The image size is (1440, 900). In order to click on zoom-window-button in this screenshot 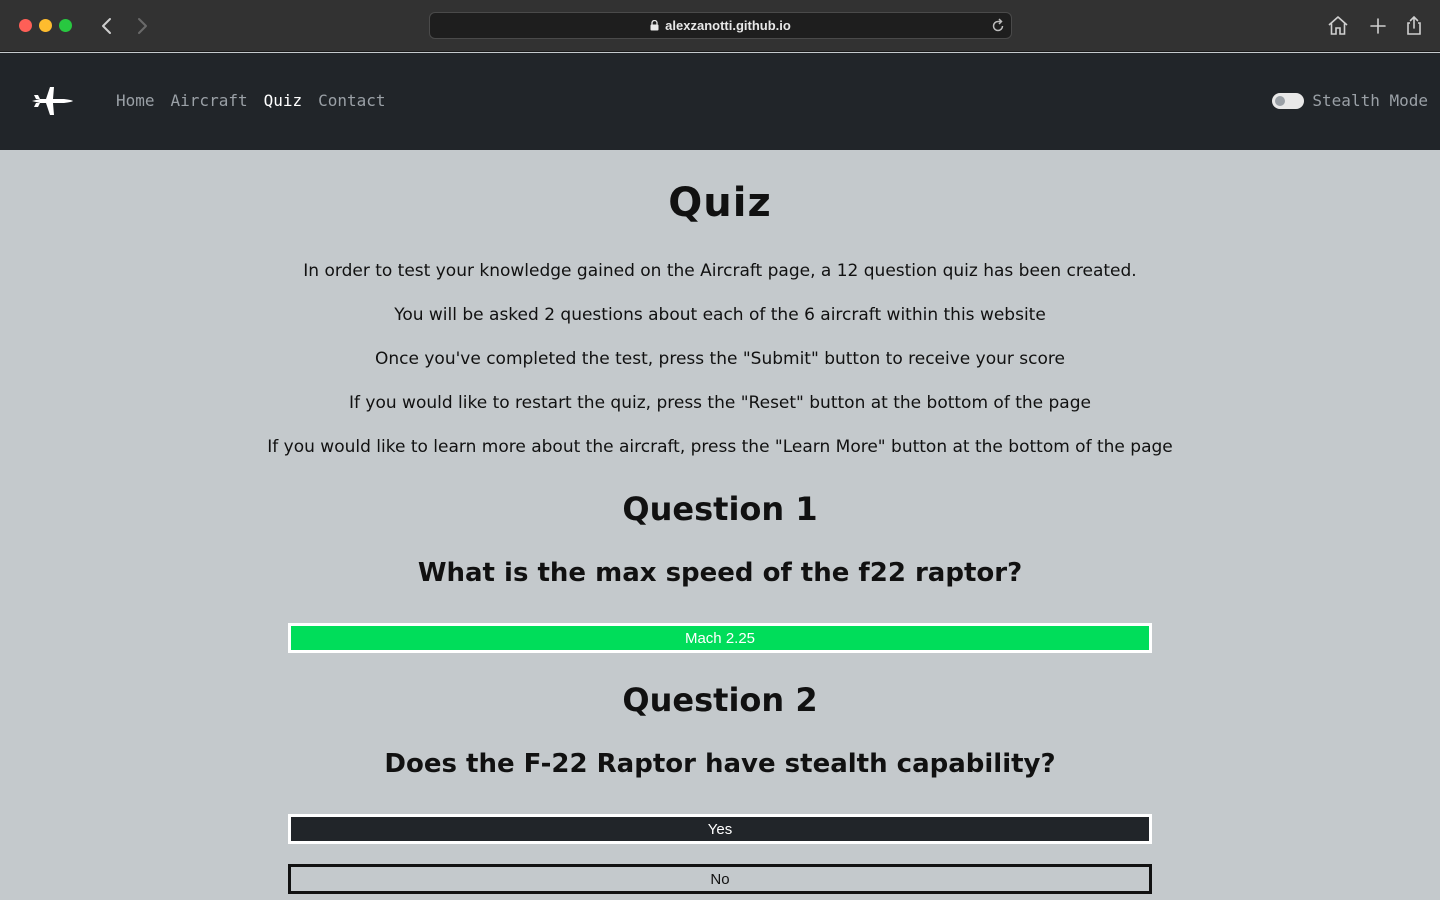, I will do `click(65, 25)`.